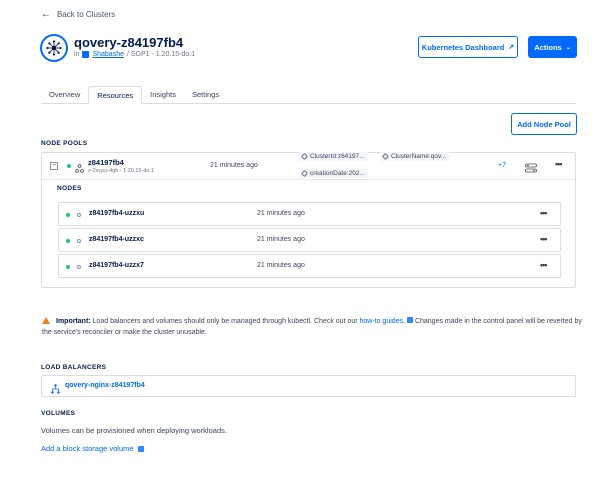 This screenshot has height=500, width=609. I want to click on cluster-meta: / SGP1 - 1.20.15-do.1, so click(161, 54).